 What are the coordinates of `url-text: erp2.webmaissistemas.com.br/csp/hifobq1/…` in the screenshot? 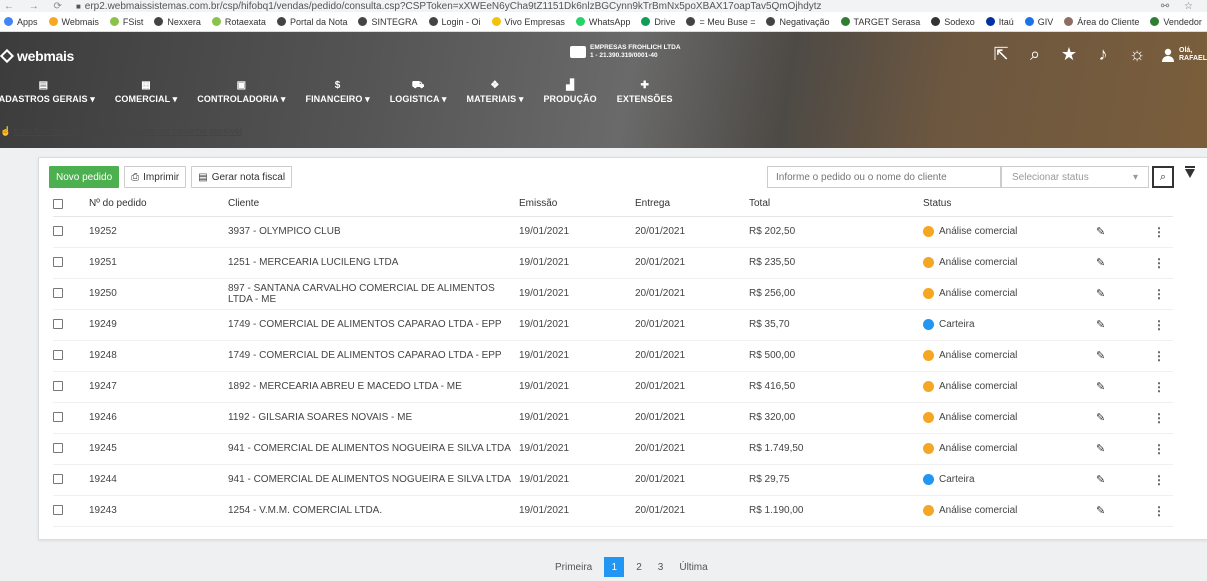 It's located at (623, 6).